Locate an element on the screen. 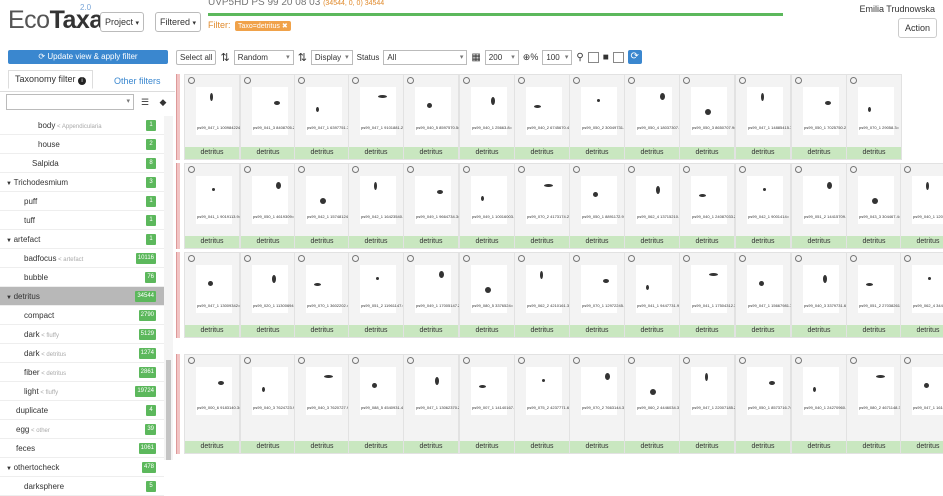 The image size is (943, 496). image-card: ps99_000_6 9183140.3= detritus is located at coordinates (212, 404).